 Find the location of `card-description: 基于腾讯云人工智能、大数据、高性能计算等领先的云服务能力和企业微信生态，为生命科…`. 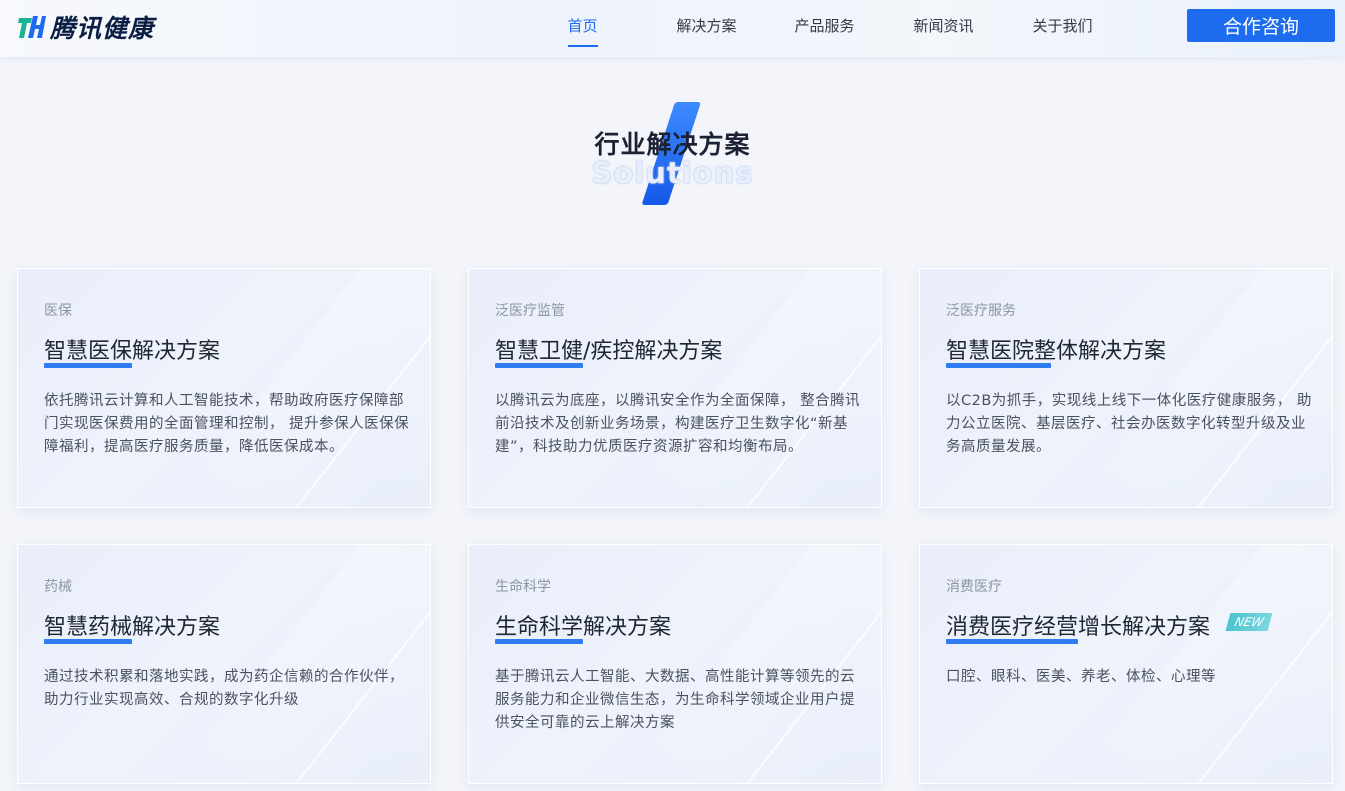

card-description: 基于腾讯云人工智能、大数据、高性能计算等领先的云服务能力和企业微信生态，为生命科… is located at coordinates (675, 700).